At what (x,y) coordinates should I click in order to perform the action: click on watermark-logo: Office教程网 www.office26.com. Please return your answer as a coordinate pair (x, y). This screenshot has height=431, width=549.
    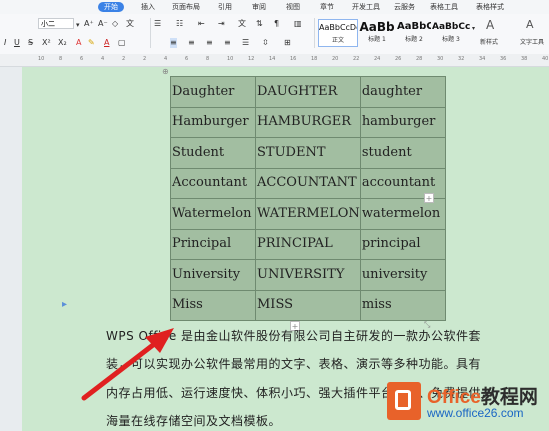
    Looking at the image, I should click on (468, 402).